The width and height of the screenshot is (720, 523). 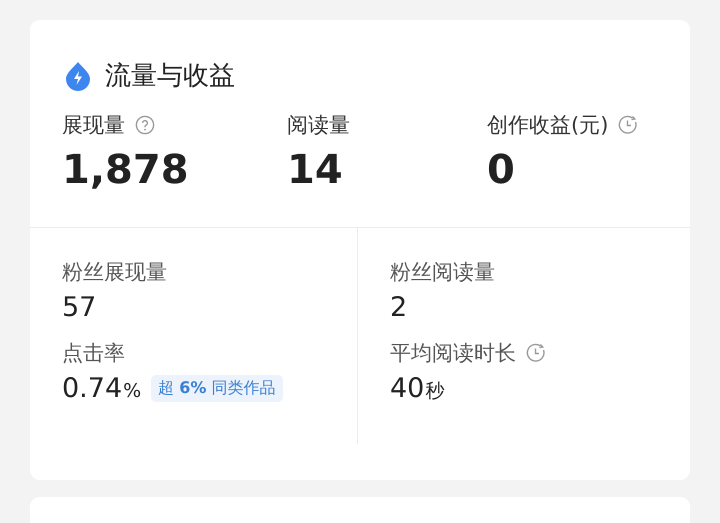 I want to click on metric-label: 展现量, so click(x=93, y=125).